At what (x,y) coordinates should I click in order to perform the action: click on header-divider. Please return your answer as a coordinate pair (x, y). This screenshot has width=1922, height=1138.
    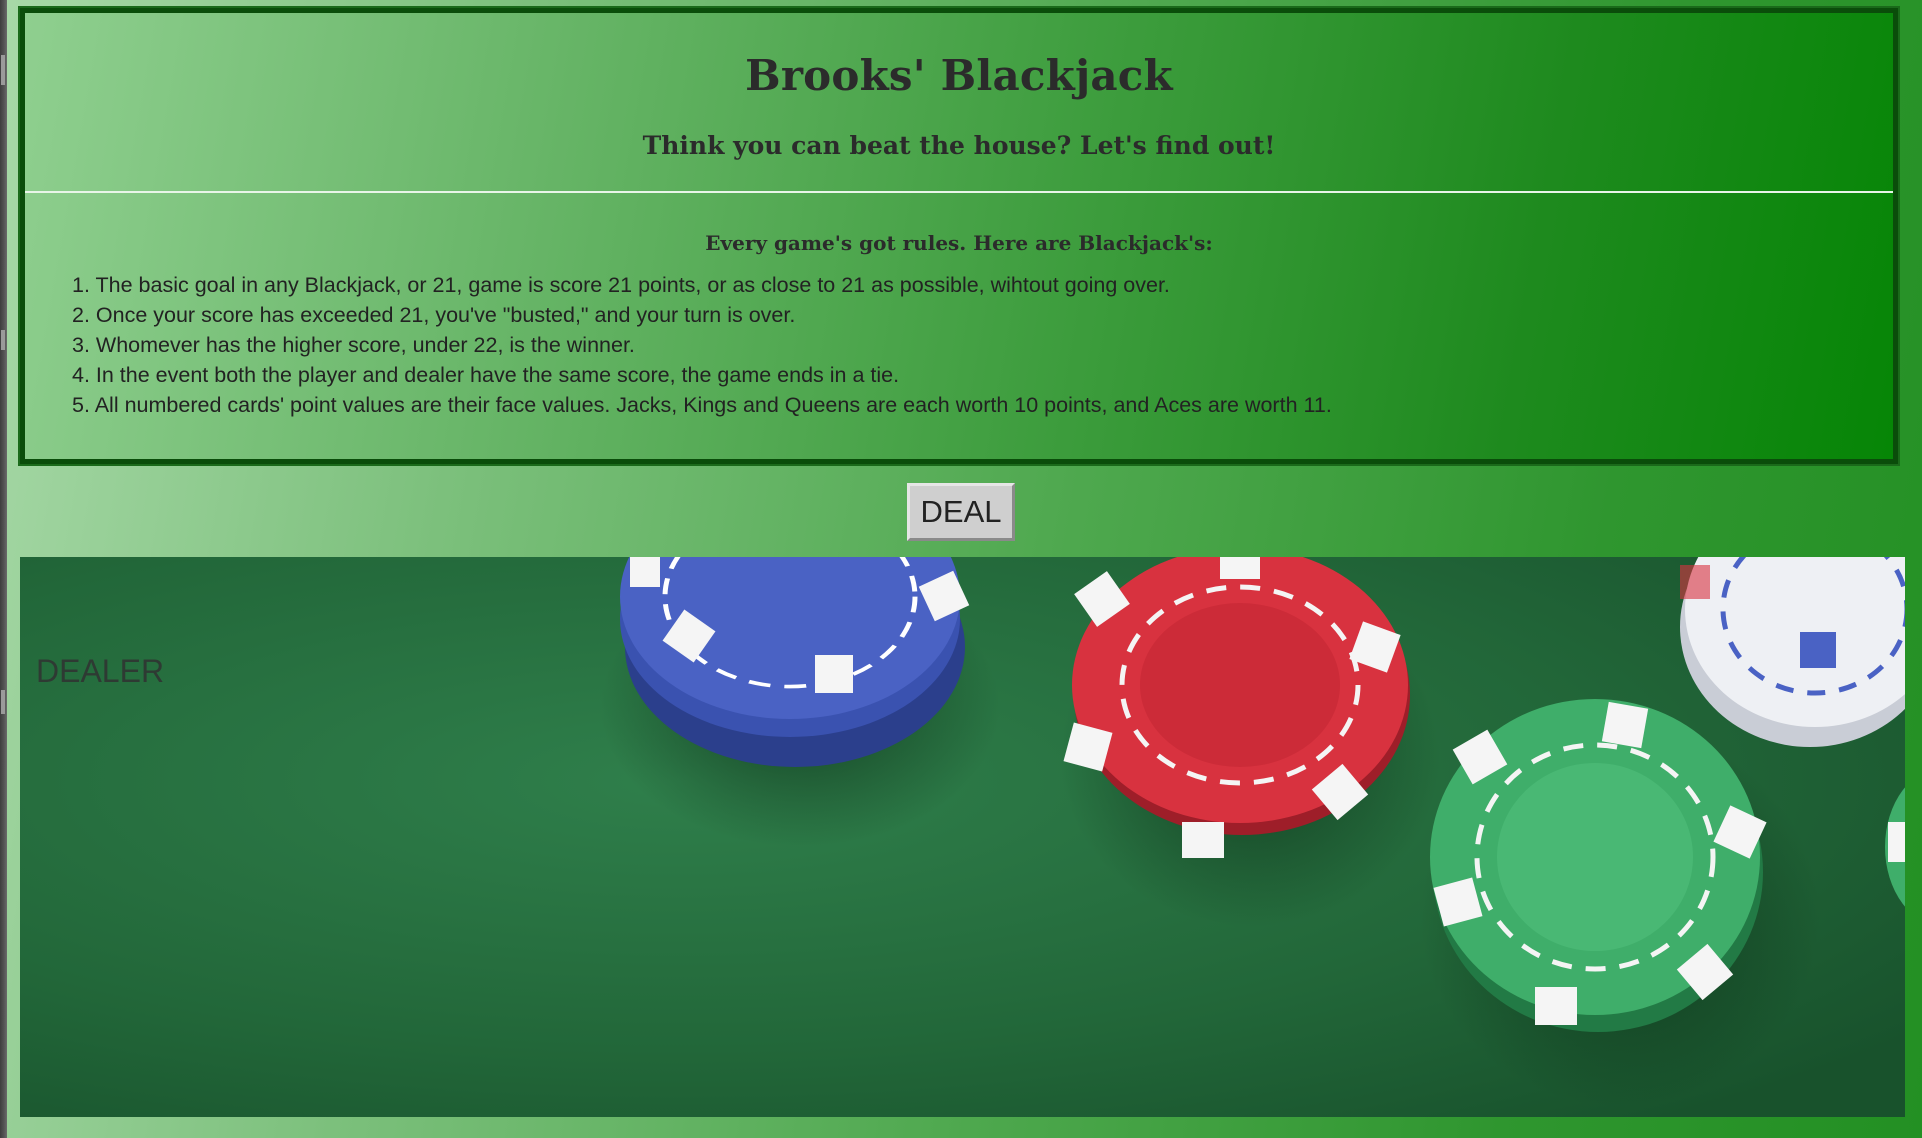
    Looking at the image, I should click on (959, 192).